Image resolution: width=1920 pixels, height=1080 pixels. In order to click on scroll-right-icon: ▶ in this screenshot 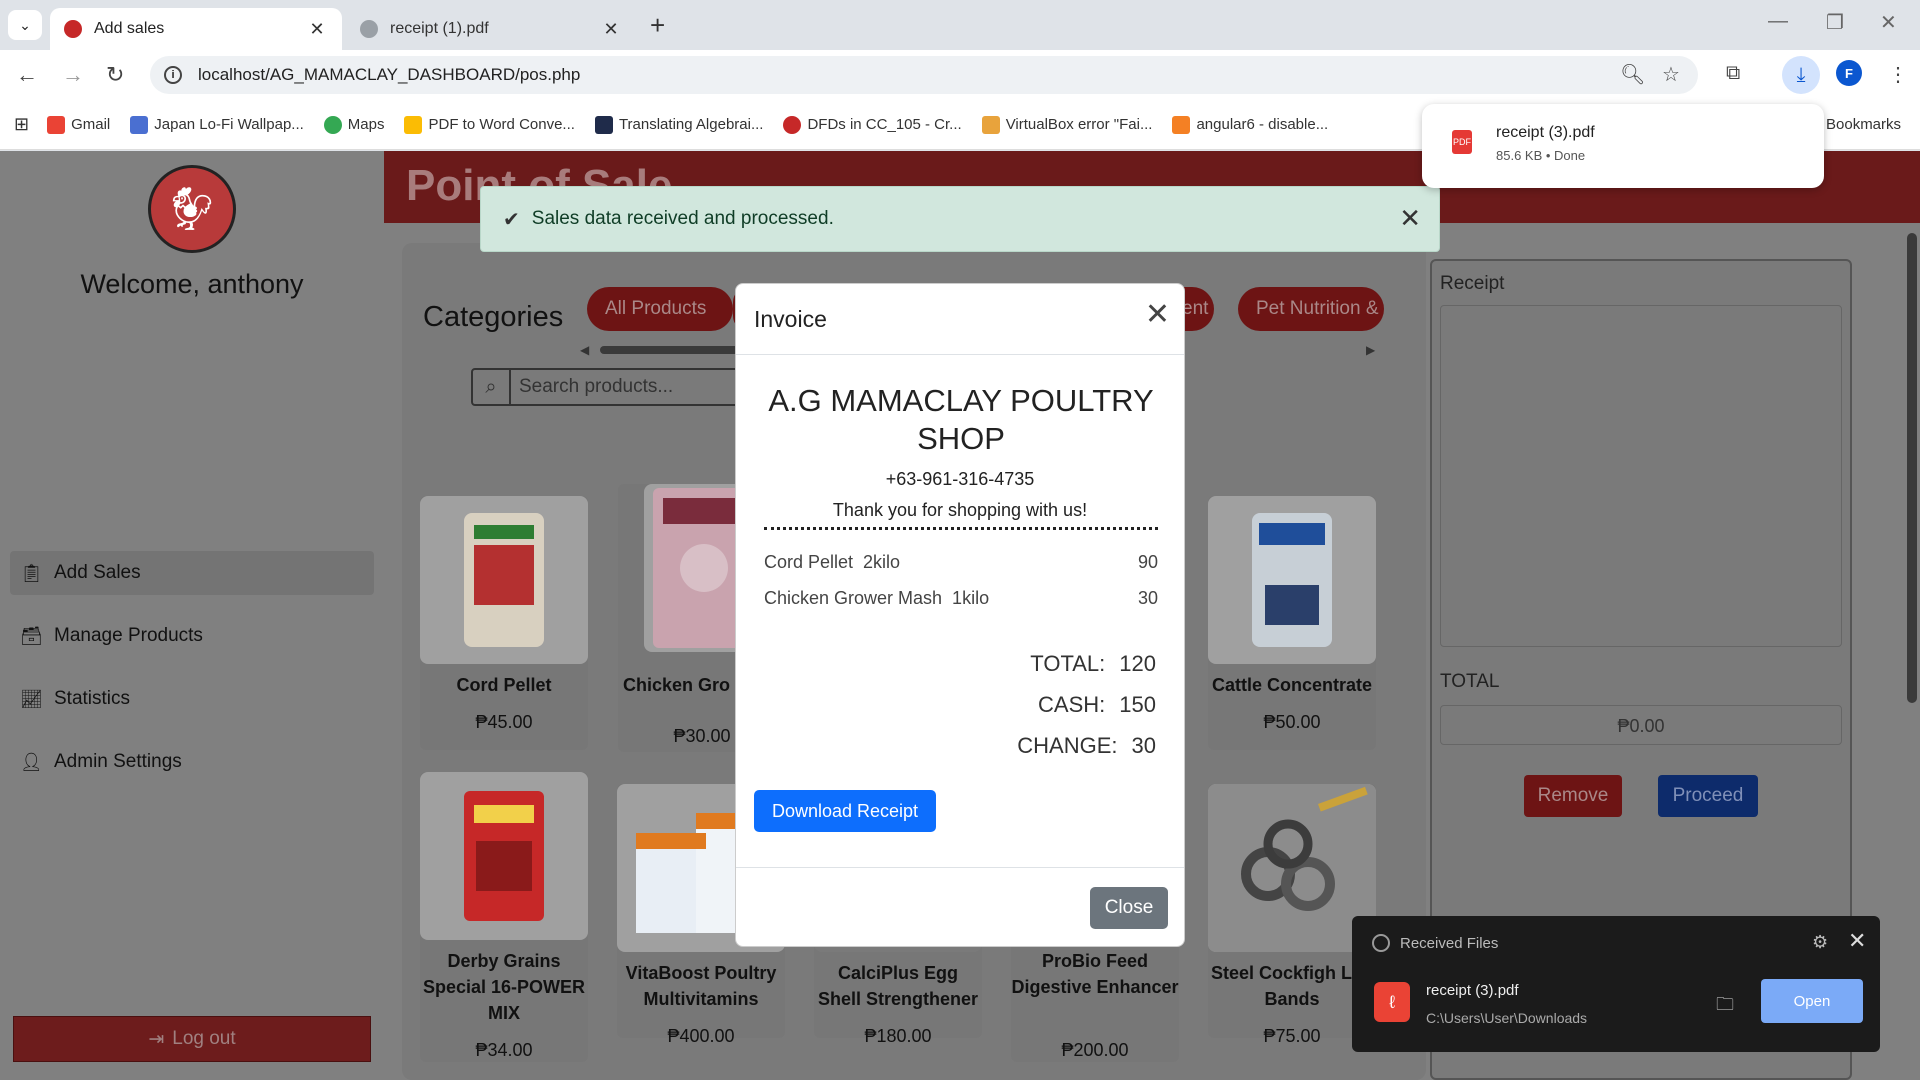, I will do `click(1370, 350)`.